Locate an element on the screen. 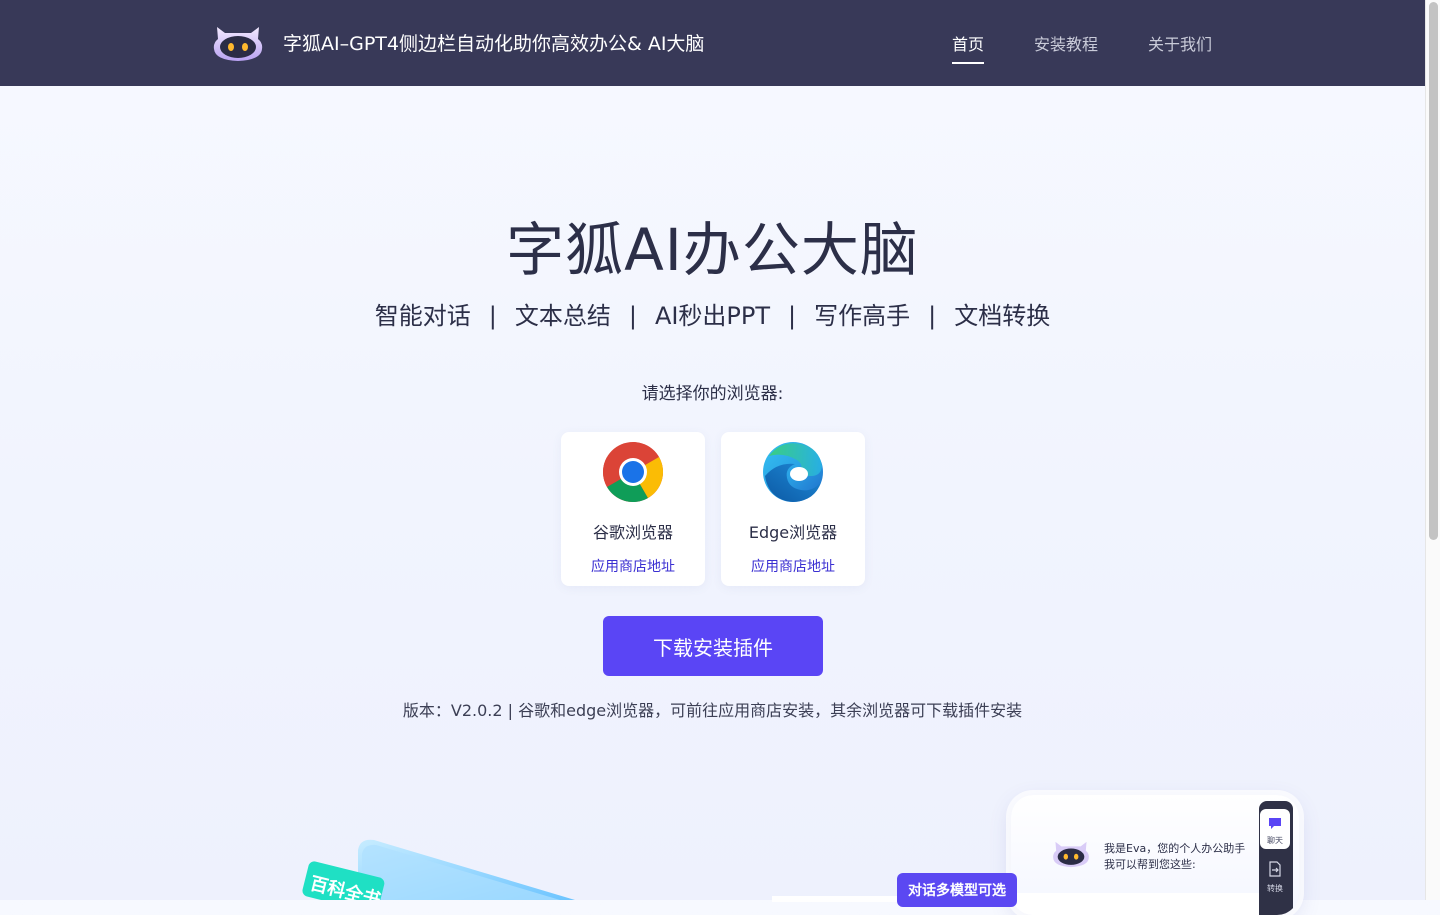  nav-about: 关于我们 is located at coordinates (1180, 43).